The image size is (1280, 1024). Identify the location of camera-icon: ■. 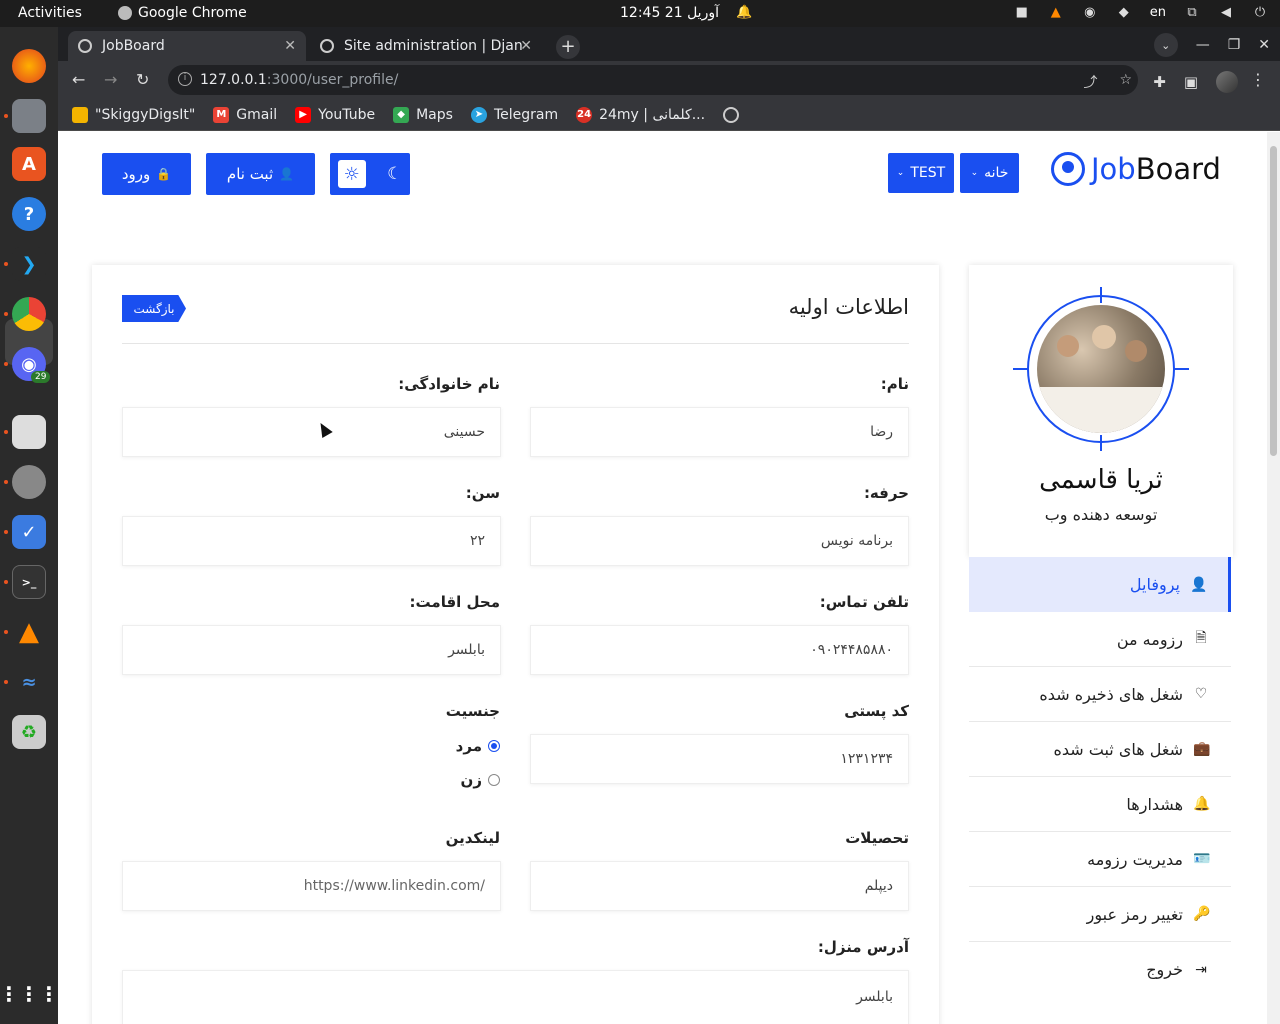
(1022, 12).